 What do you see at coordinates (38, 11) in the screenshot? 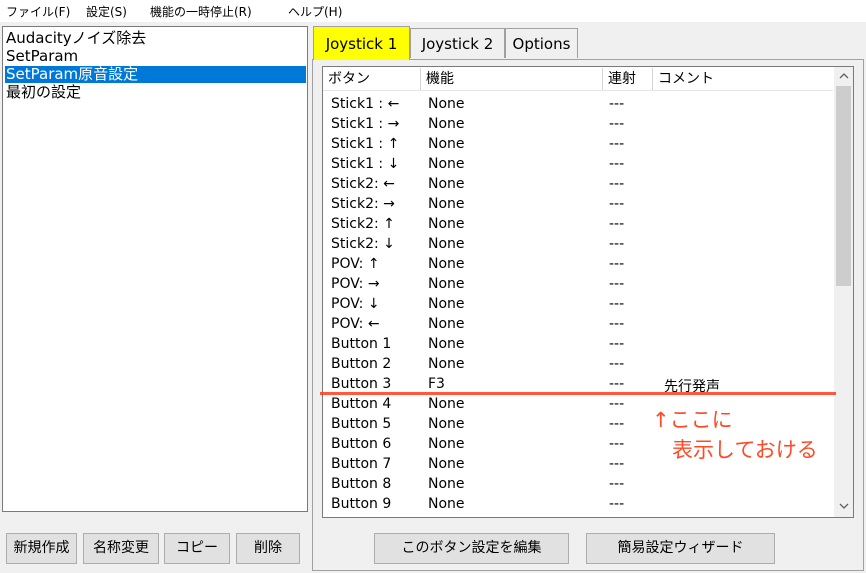
I see `menu-file: ファイル(F)` at bounding box center [38, 11].